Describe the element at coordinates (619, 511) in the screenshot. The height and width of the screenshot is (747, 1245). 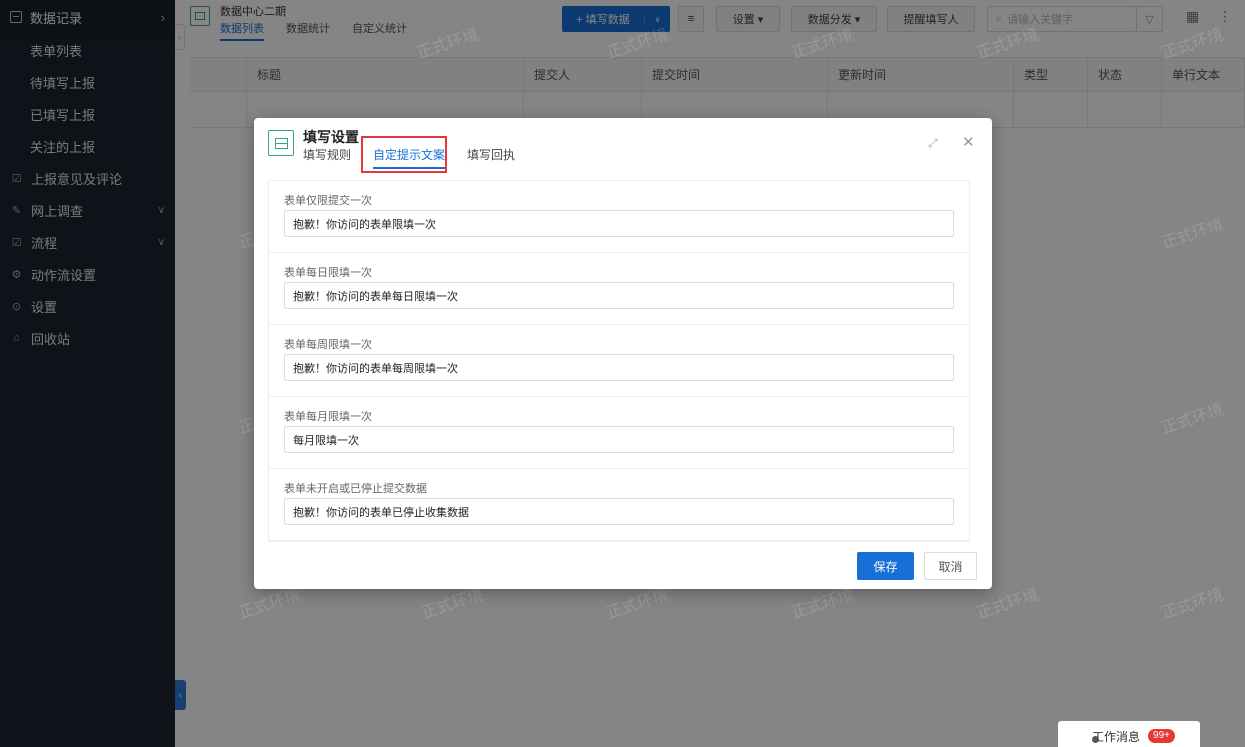
I see `prompt-text-input: 抱歉！你访问的表单已停止收集数据` at that location.